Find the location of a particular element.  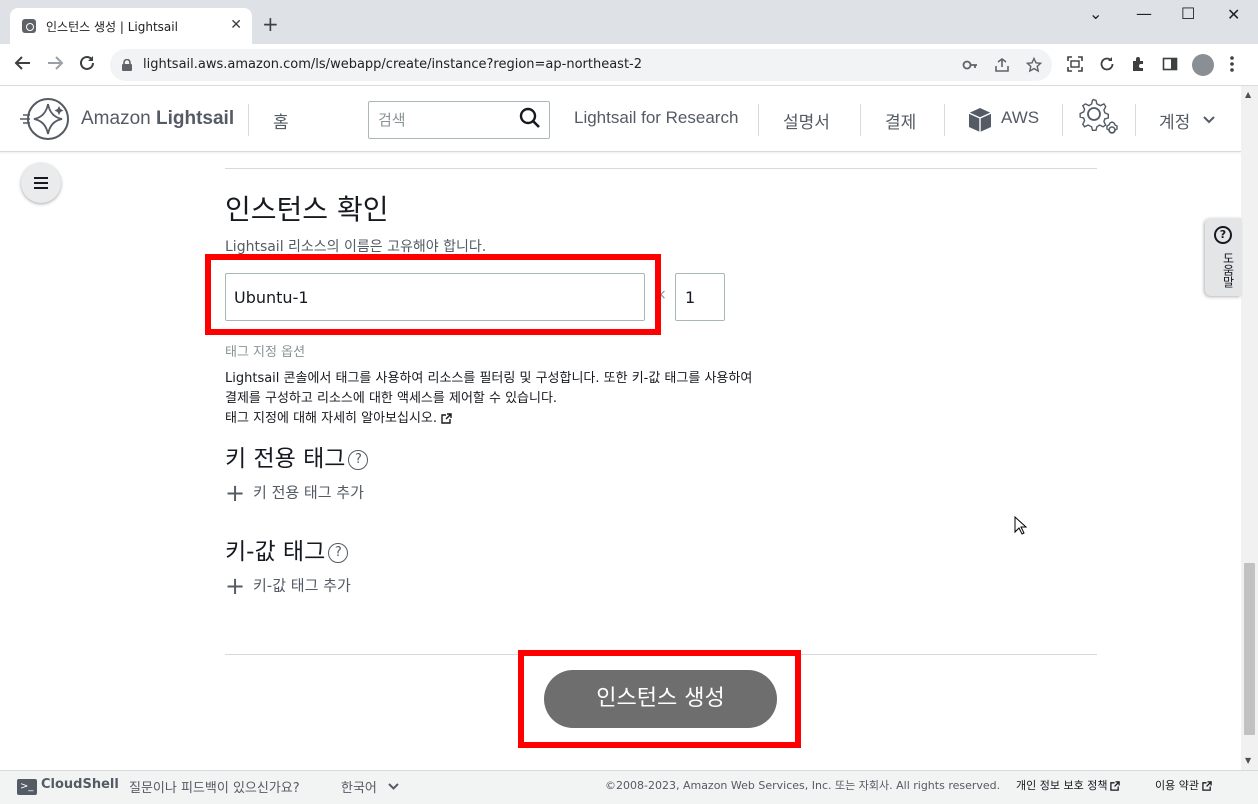

add-key-only-tag-label: 키 전용 태그 추가 is located at coordinates (308, 492).